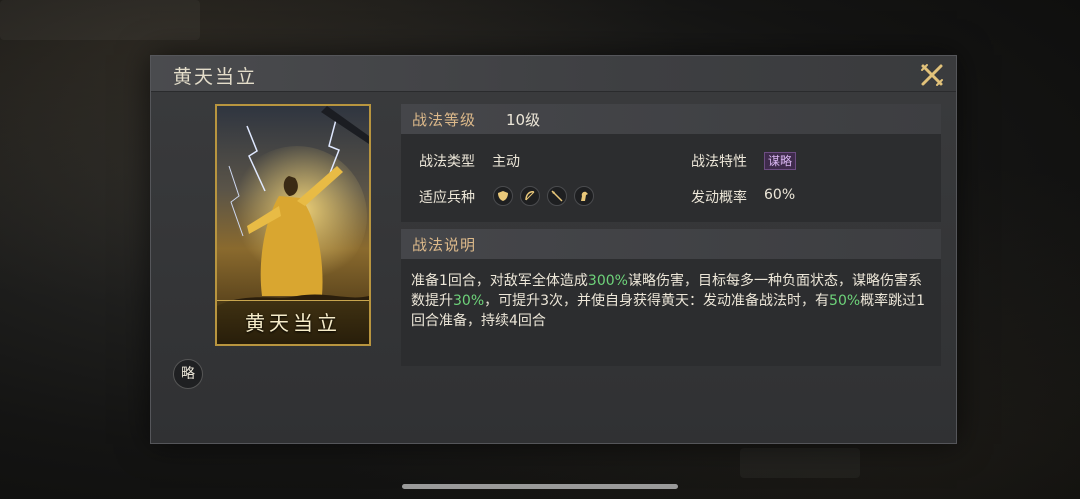  What do you see at coordinates (530, 196) in the screenshot?
I see `bow-icon` at bounding box center [530, 196].